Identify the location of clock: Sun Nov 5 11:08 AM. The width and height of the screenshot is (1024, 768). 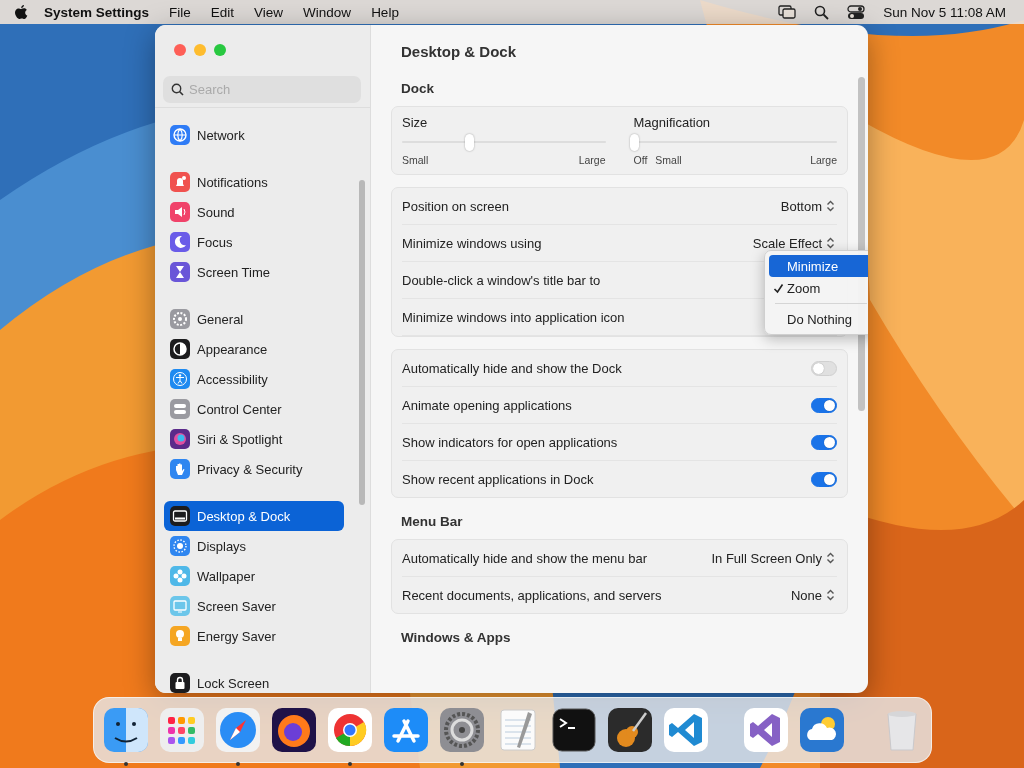
(946, 12).